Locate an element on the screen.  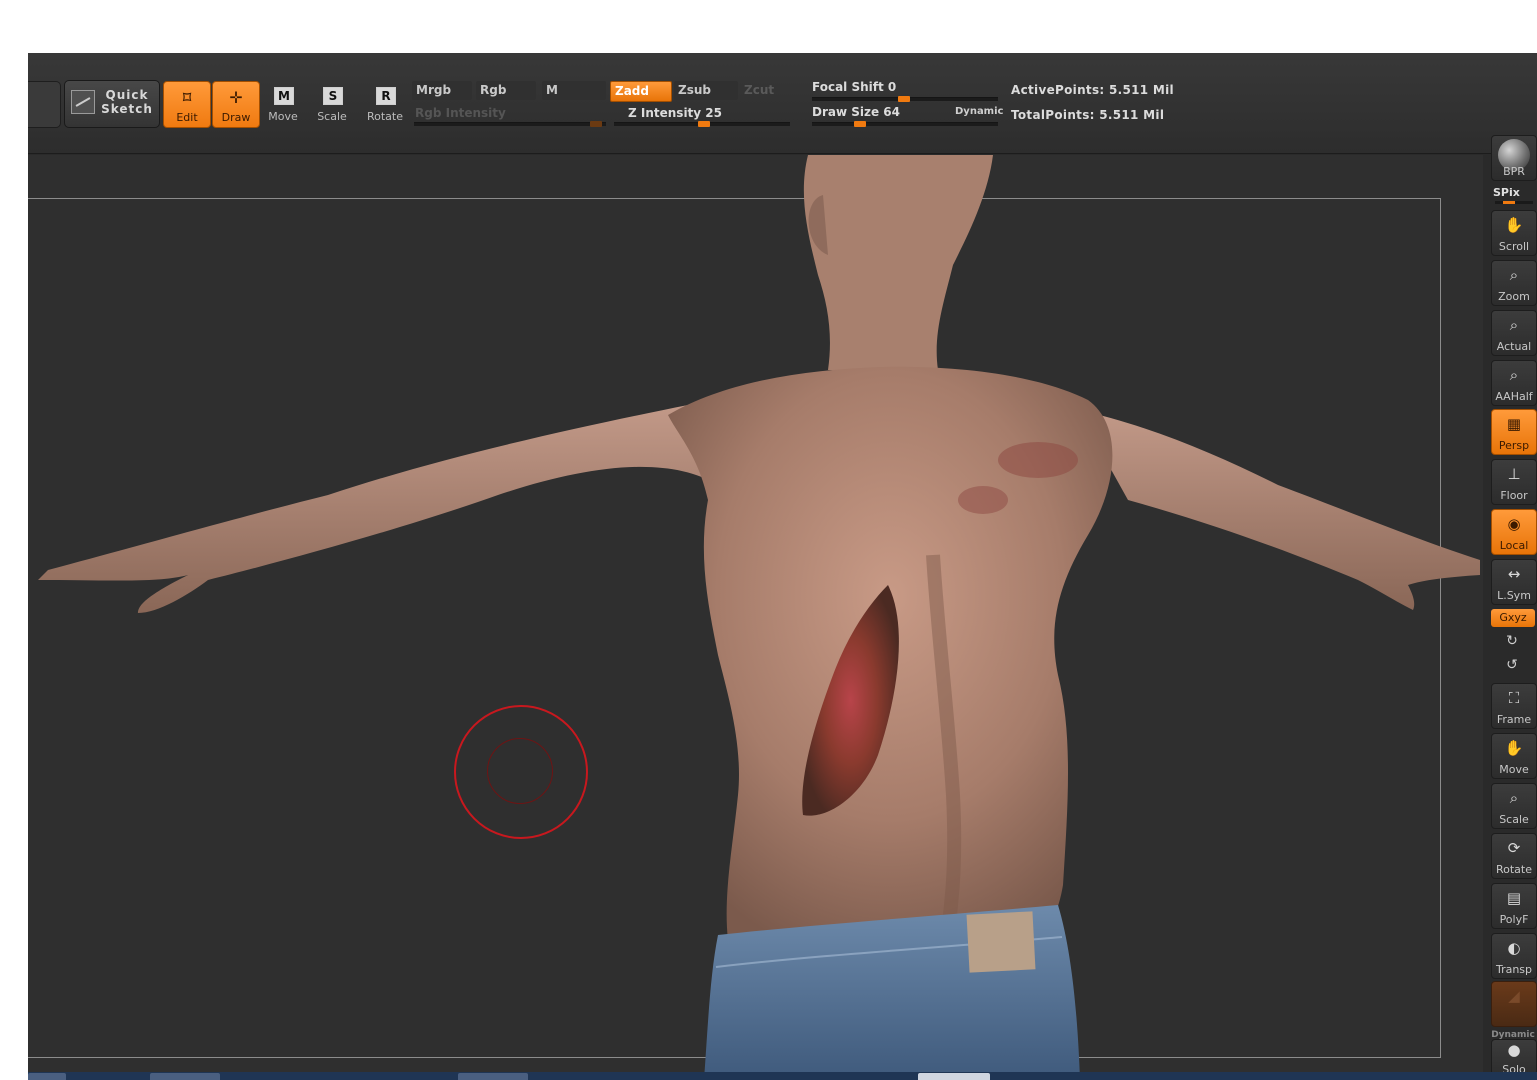
draw-size-knob is located at coordinates (860, 124).